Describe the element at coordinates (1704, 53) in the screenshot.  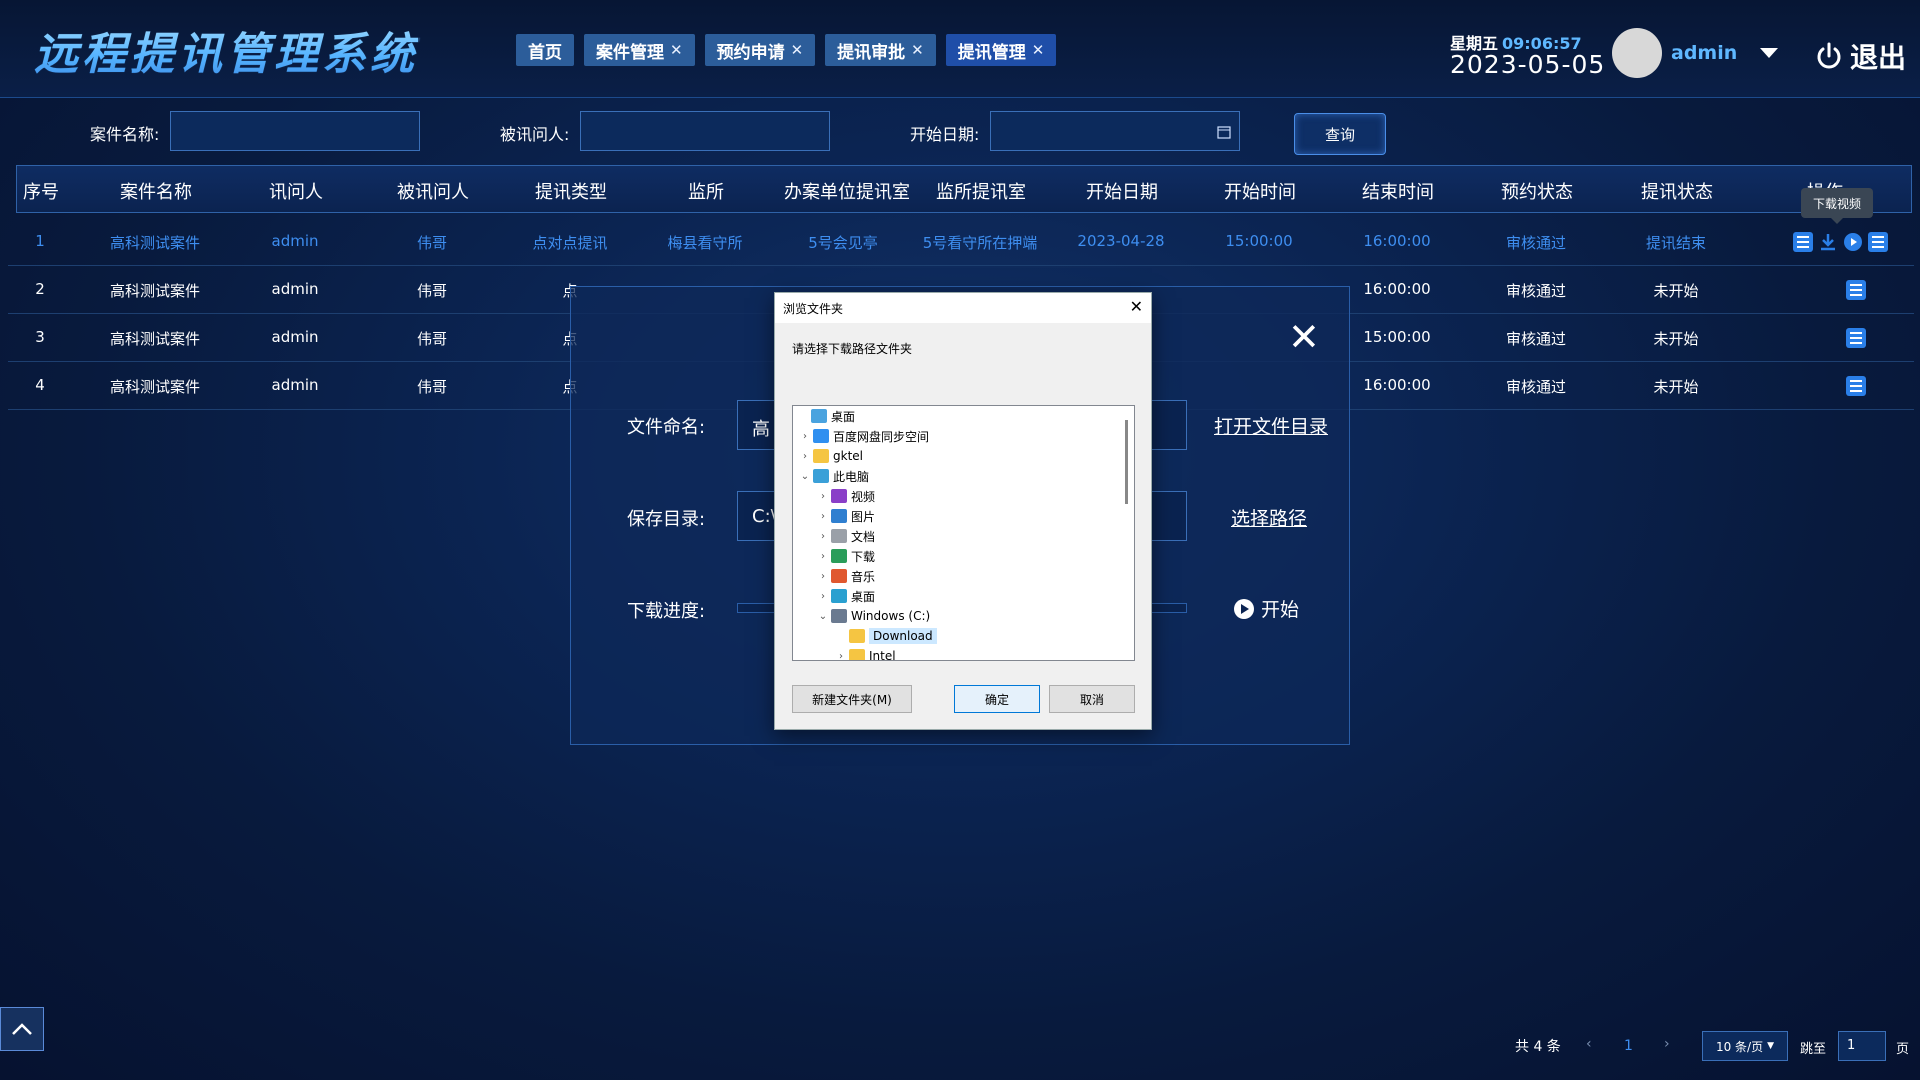
I see `username: admin` at that location.